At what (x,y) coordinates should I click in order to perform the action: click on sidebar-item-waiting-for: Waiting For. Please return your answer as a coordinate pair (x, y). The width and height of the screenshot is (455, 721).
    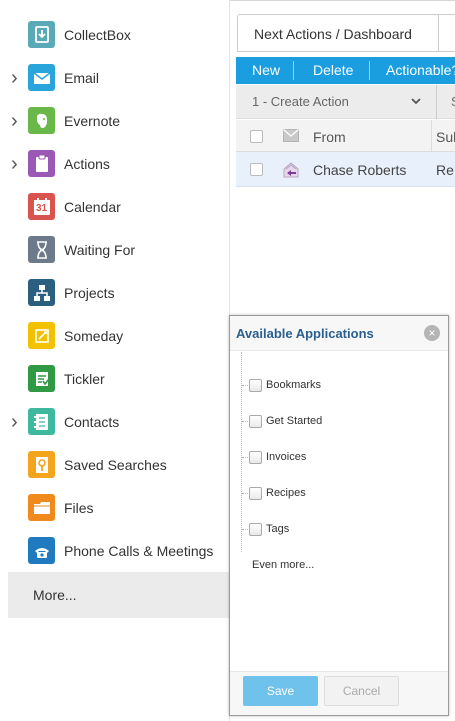
    Looking at the image, I should click on (115, 249).